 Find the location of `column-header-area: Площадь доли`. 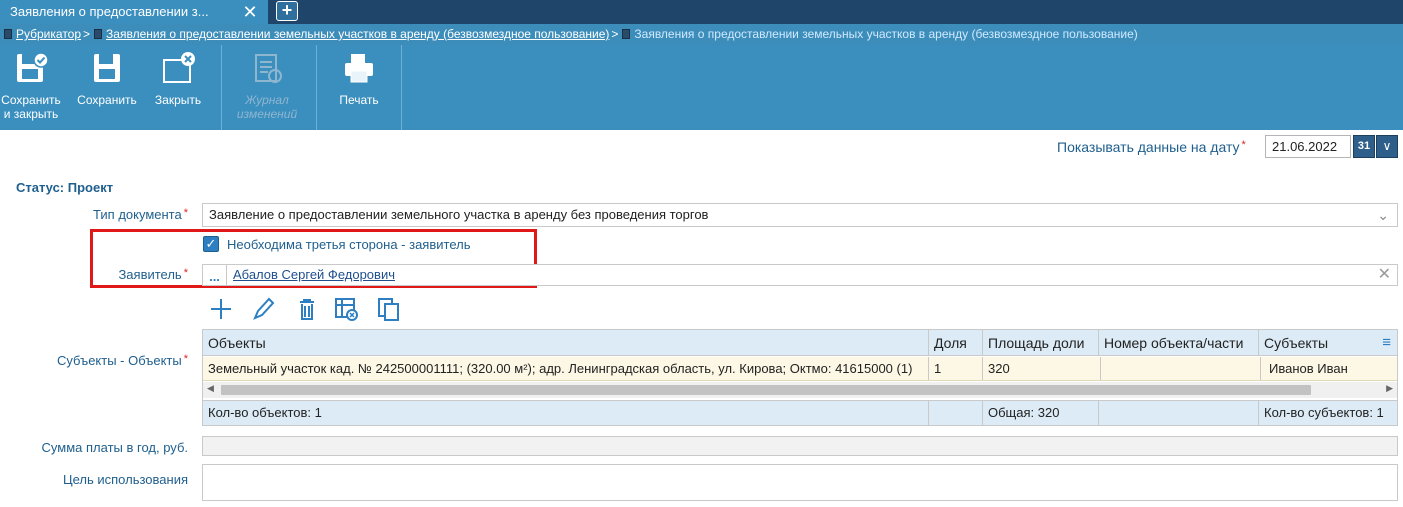

column-header-area: Площадь доли is located at coordinates (1041, 342).